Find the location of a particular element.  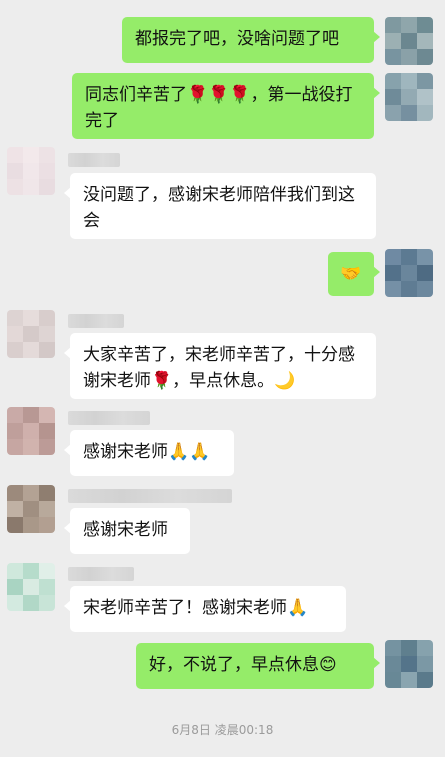

message-text: 大家辛苦了，宋老师辛苦了，十分感谢宋老师🌹，早点休息。🌙 is located at coordinates (219, 368).